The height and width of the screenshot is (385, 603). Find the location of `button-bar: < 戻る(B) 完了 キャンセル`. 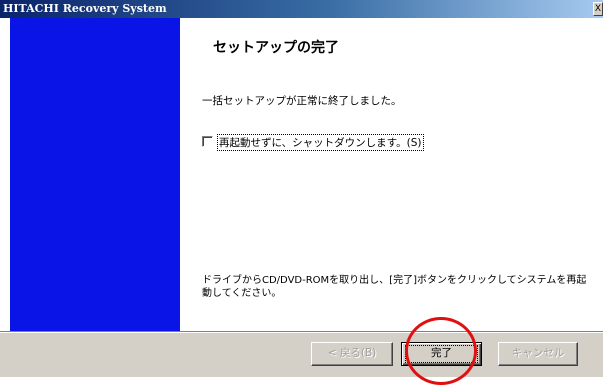

button-bar: < 戻る(B) 完了 キャンセル is located at coordinates (301, 355).